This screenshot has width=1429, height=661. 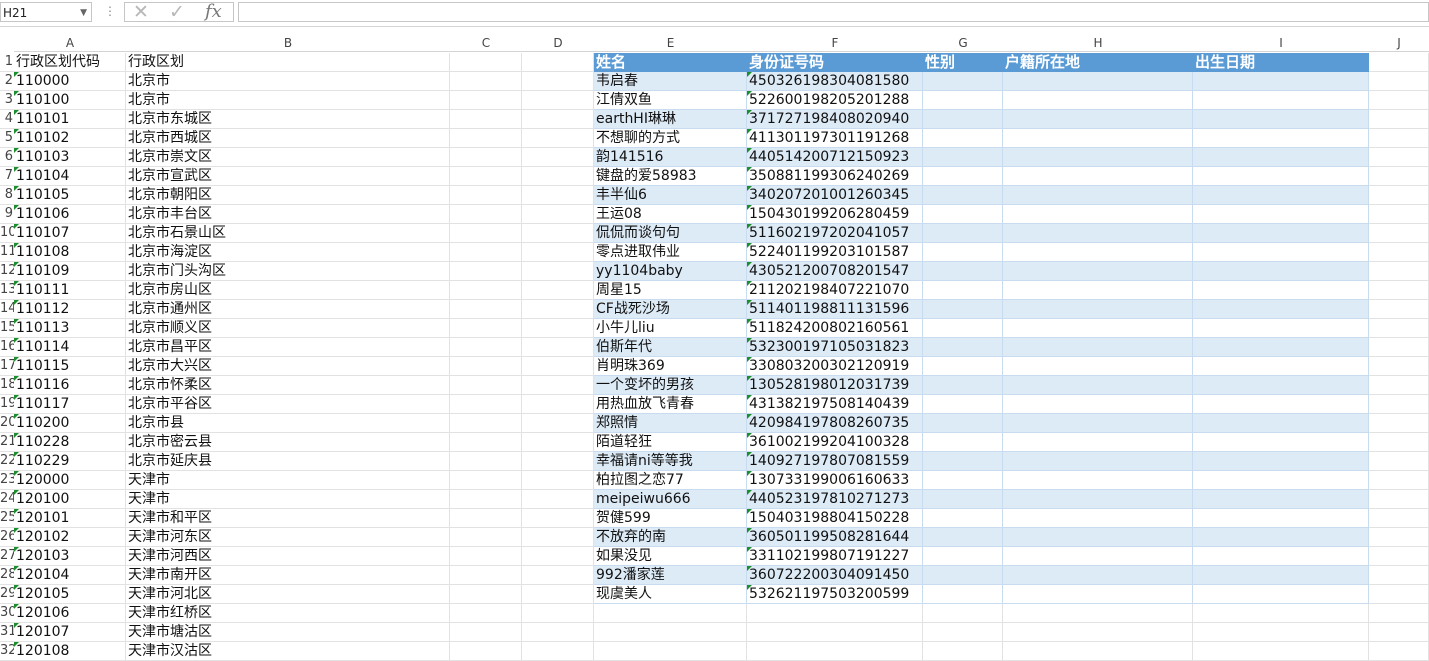 What do you see at coordinates (288, 138) in the screenshot?
I see `region-name-cell: 北京市西城区` at bounding box center [288, 138].